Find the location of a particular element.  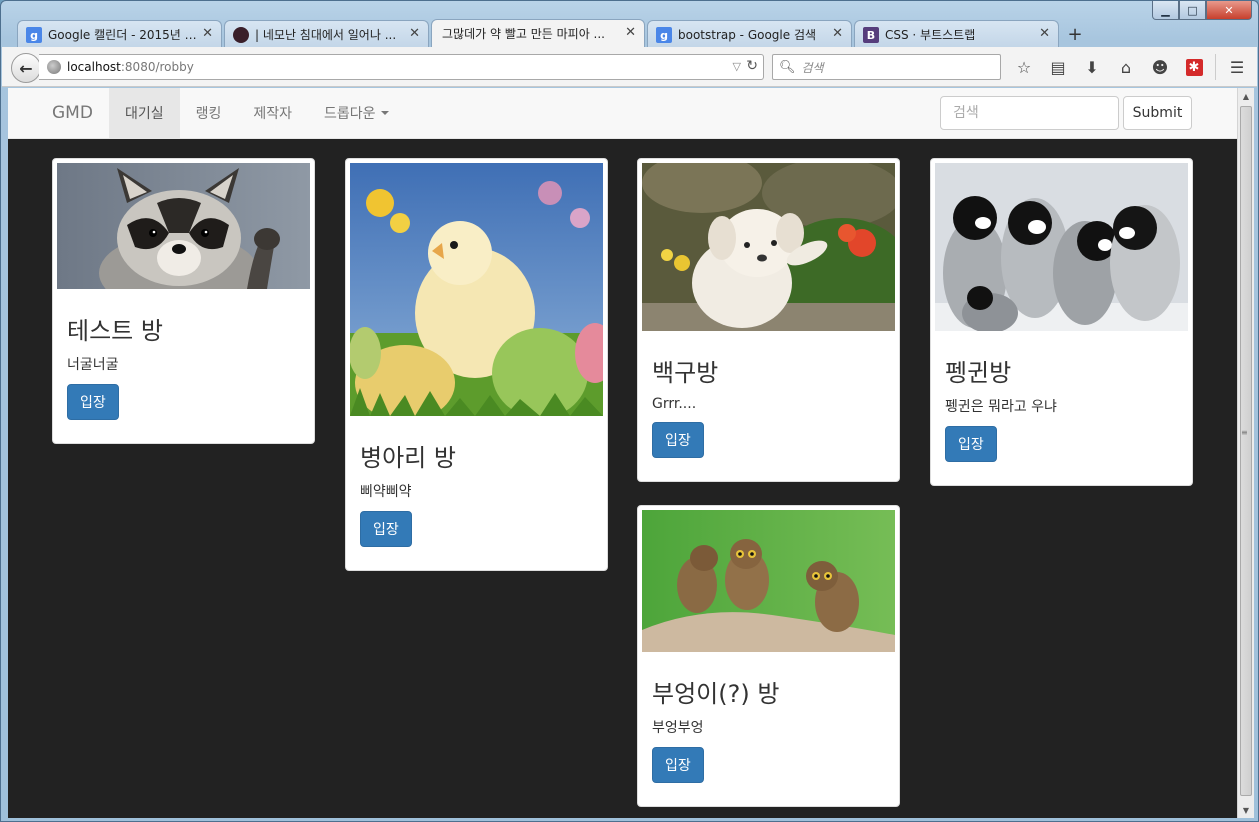

room-title: 백구방 is located at coordinates (685, 373).